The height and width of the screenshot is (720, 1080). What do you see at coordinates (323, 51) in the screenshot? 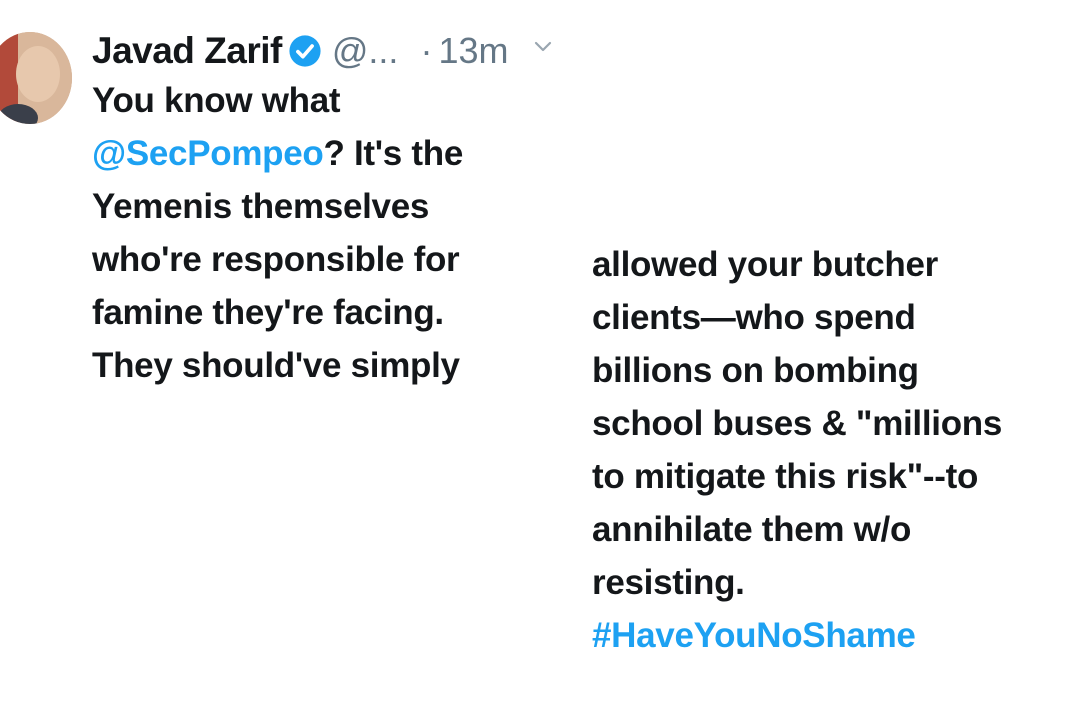
I see `tweet-header: Javad Zarif @... · 13m` at bounding box center [323, 51].